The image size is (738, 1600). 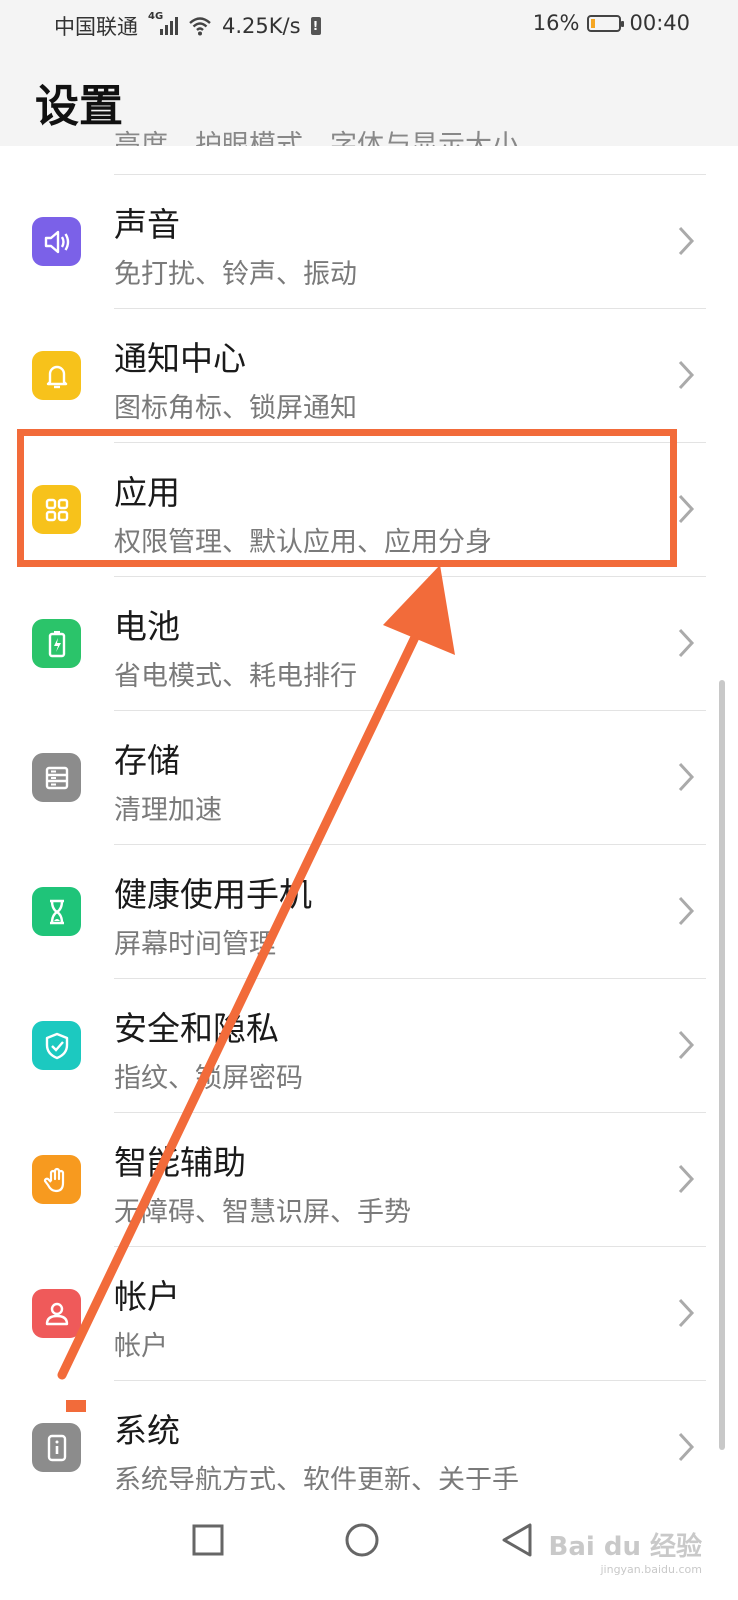 I want to click on settings-item-title: 电池, so click(x=147, y=626).